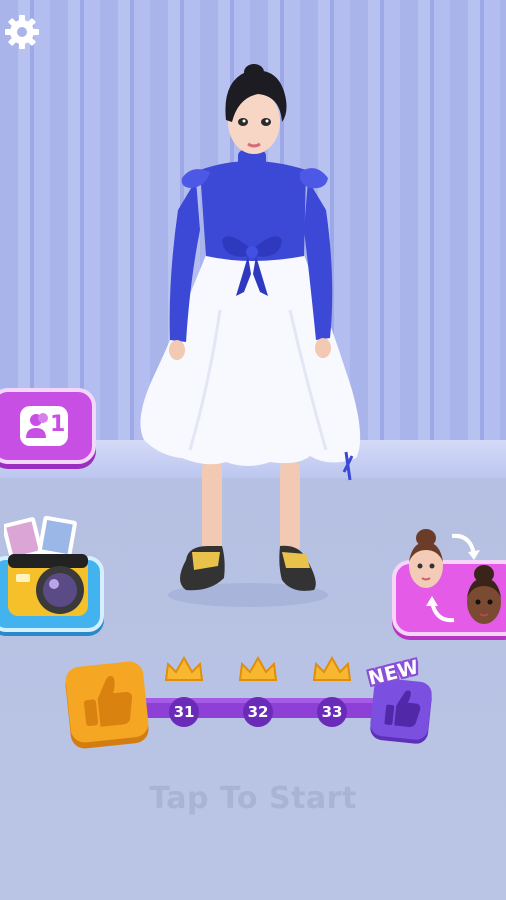 The width and height of the screenshot is (506, 900). I want to click on friends-button: 1, so click(48, 426).